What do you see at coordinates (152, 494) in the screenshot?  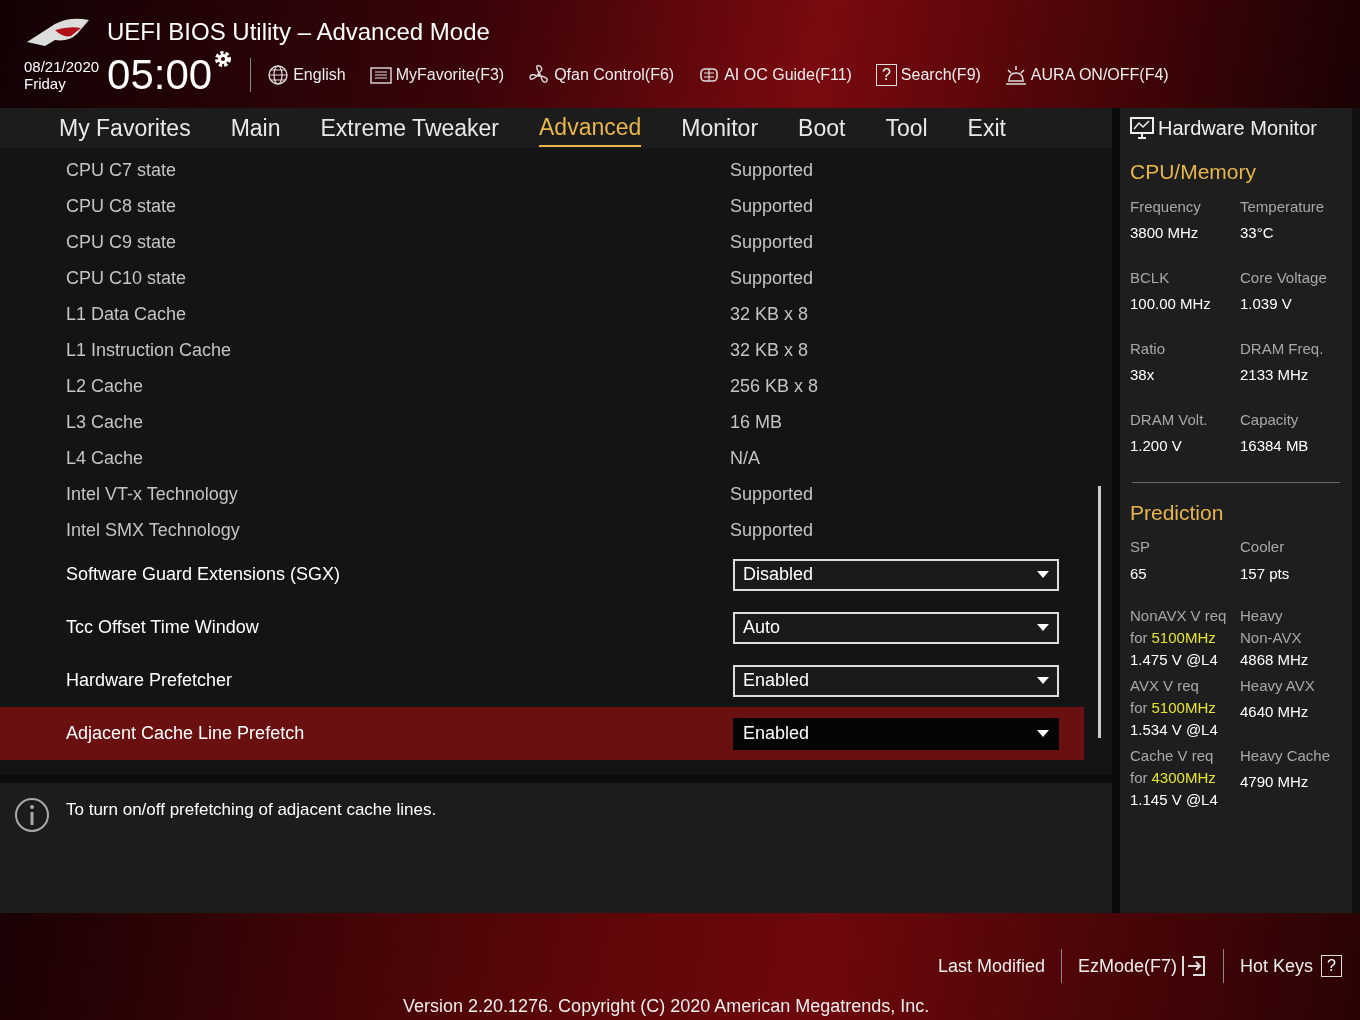 I see `setting-label: Intel VT-x Technology` at bounding box center [152, 494].